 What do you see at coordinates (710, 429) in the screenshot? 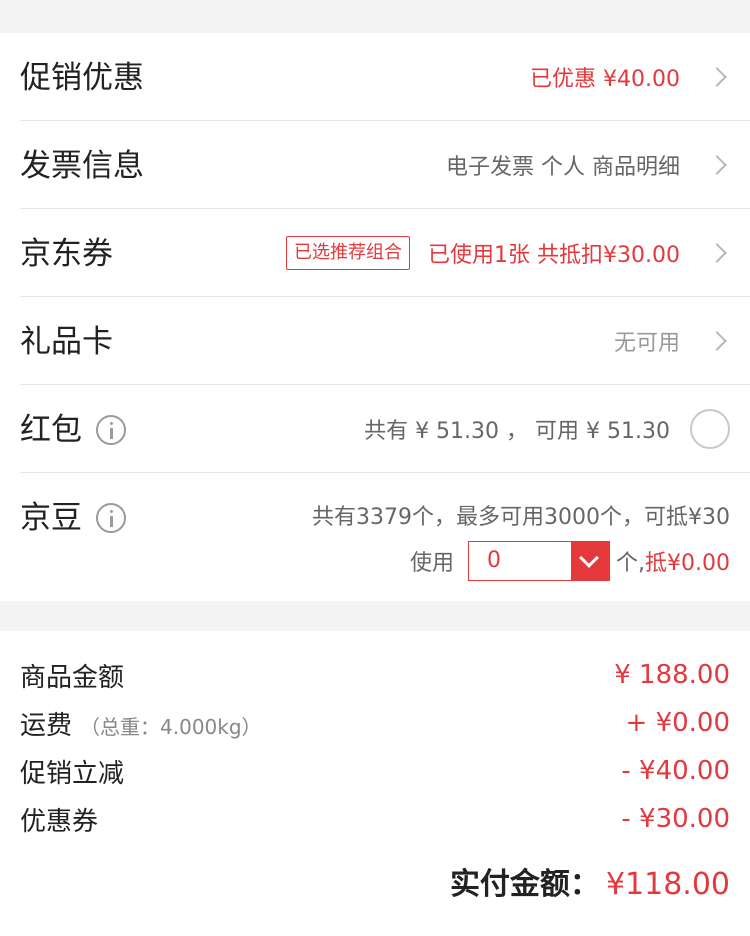
I see `redpacket-radio` at bounding box center [710, 429].